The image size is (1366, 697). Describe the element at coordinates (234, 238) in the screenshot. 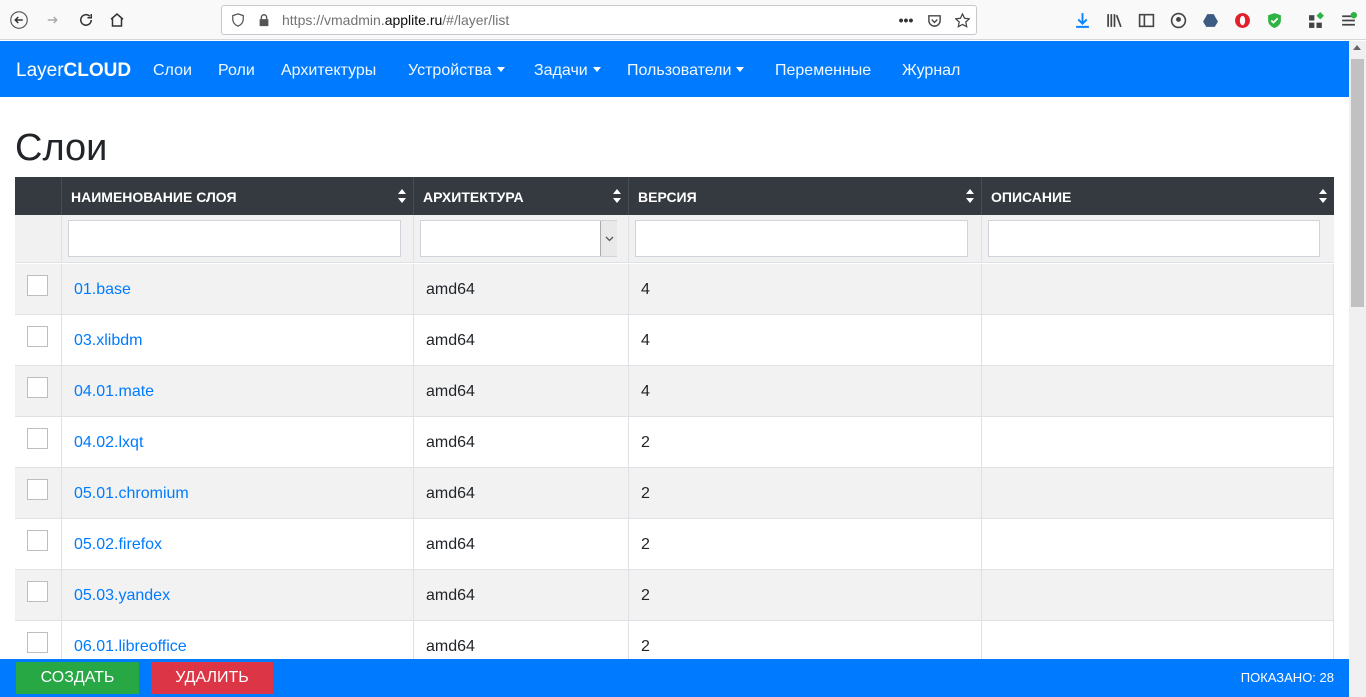

I see `name-filter-input` at that location.